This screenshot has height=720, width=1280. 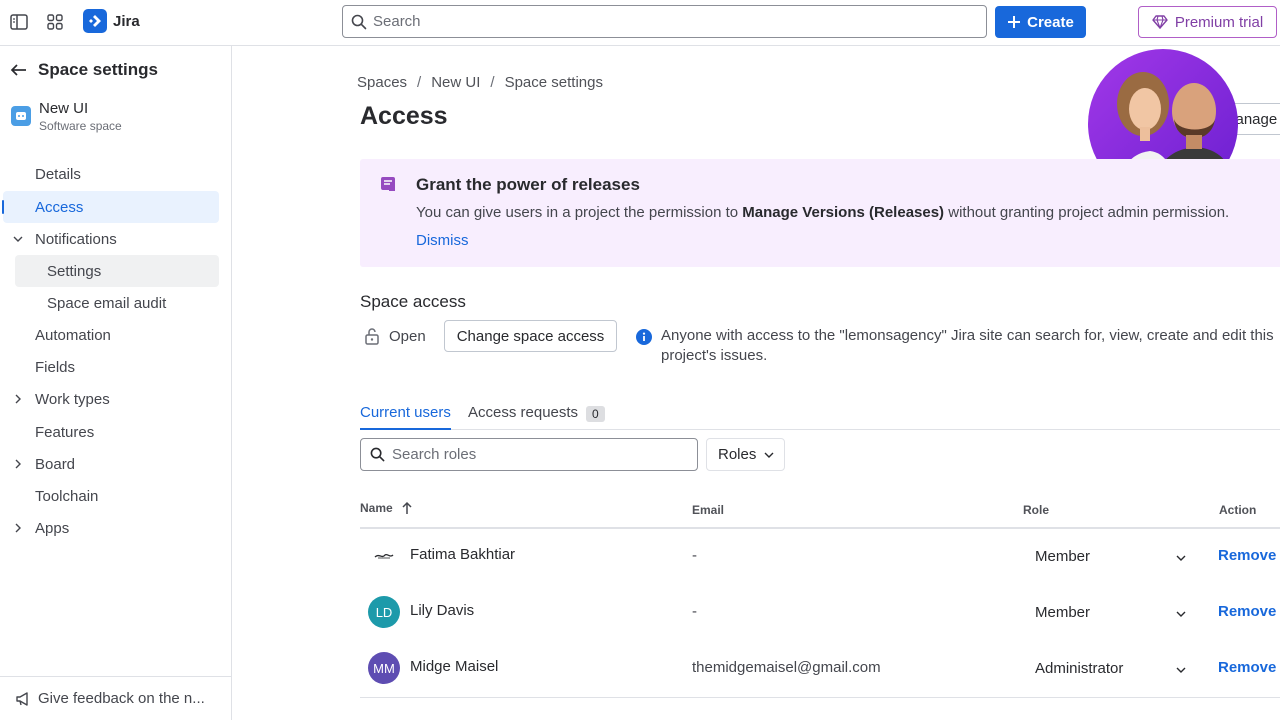 What do you see at coordinates (117, 271) in the screenshot?
I see `sidebar-item-settings: Settings` at bounding box center [117, 271].